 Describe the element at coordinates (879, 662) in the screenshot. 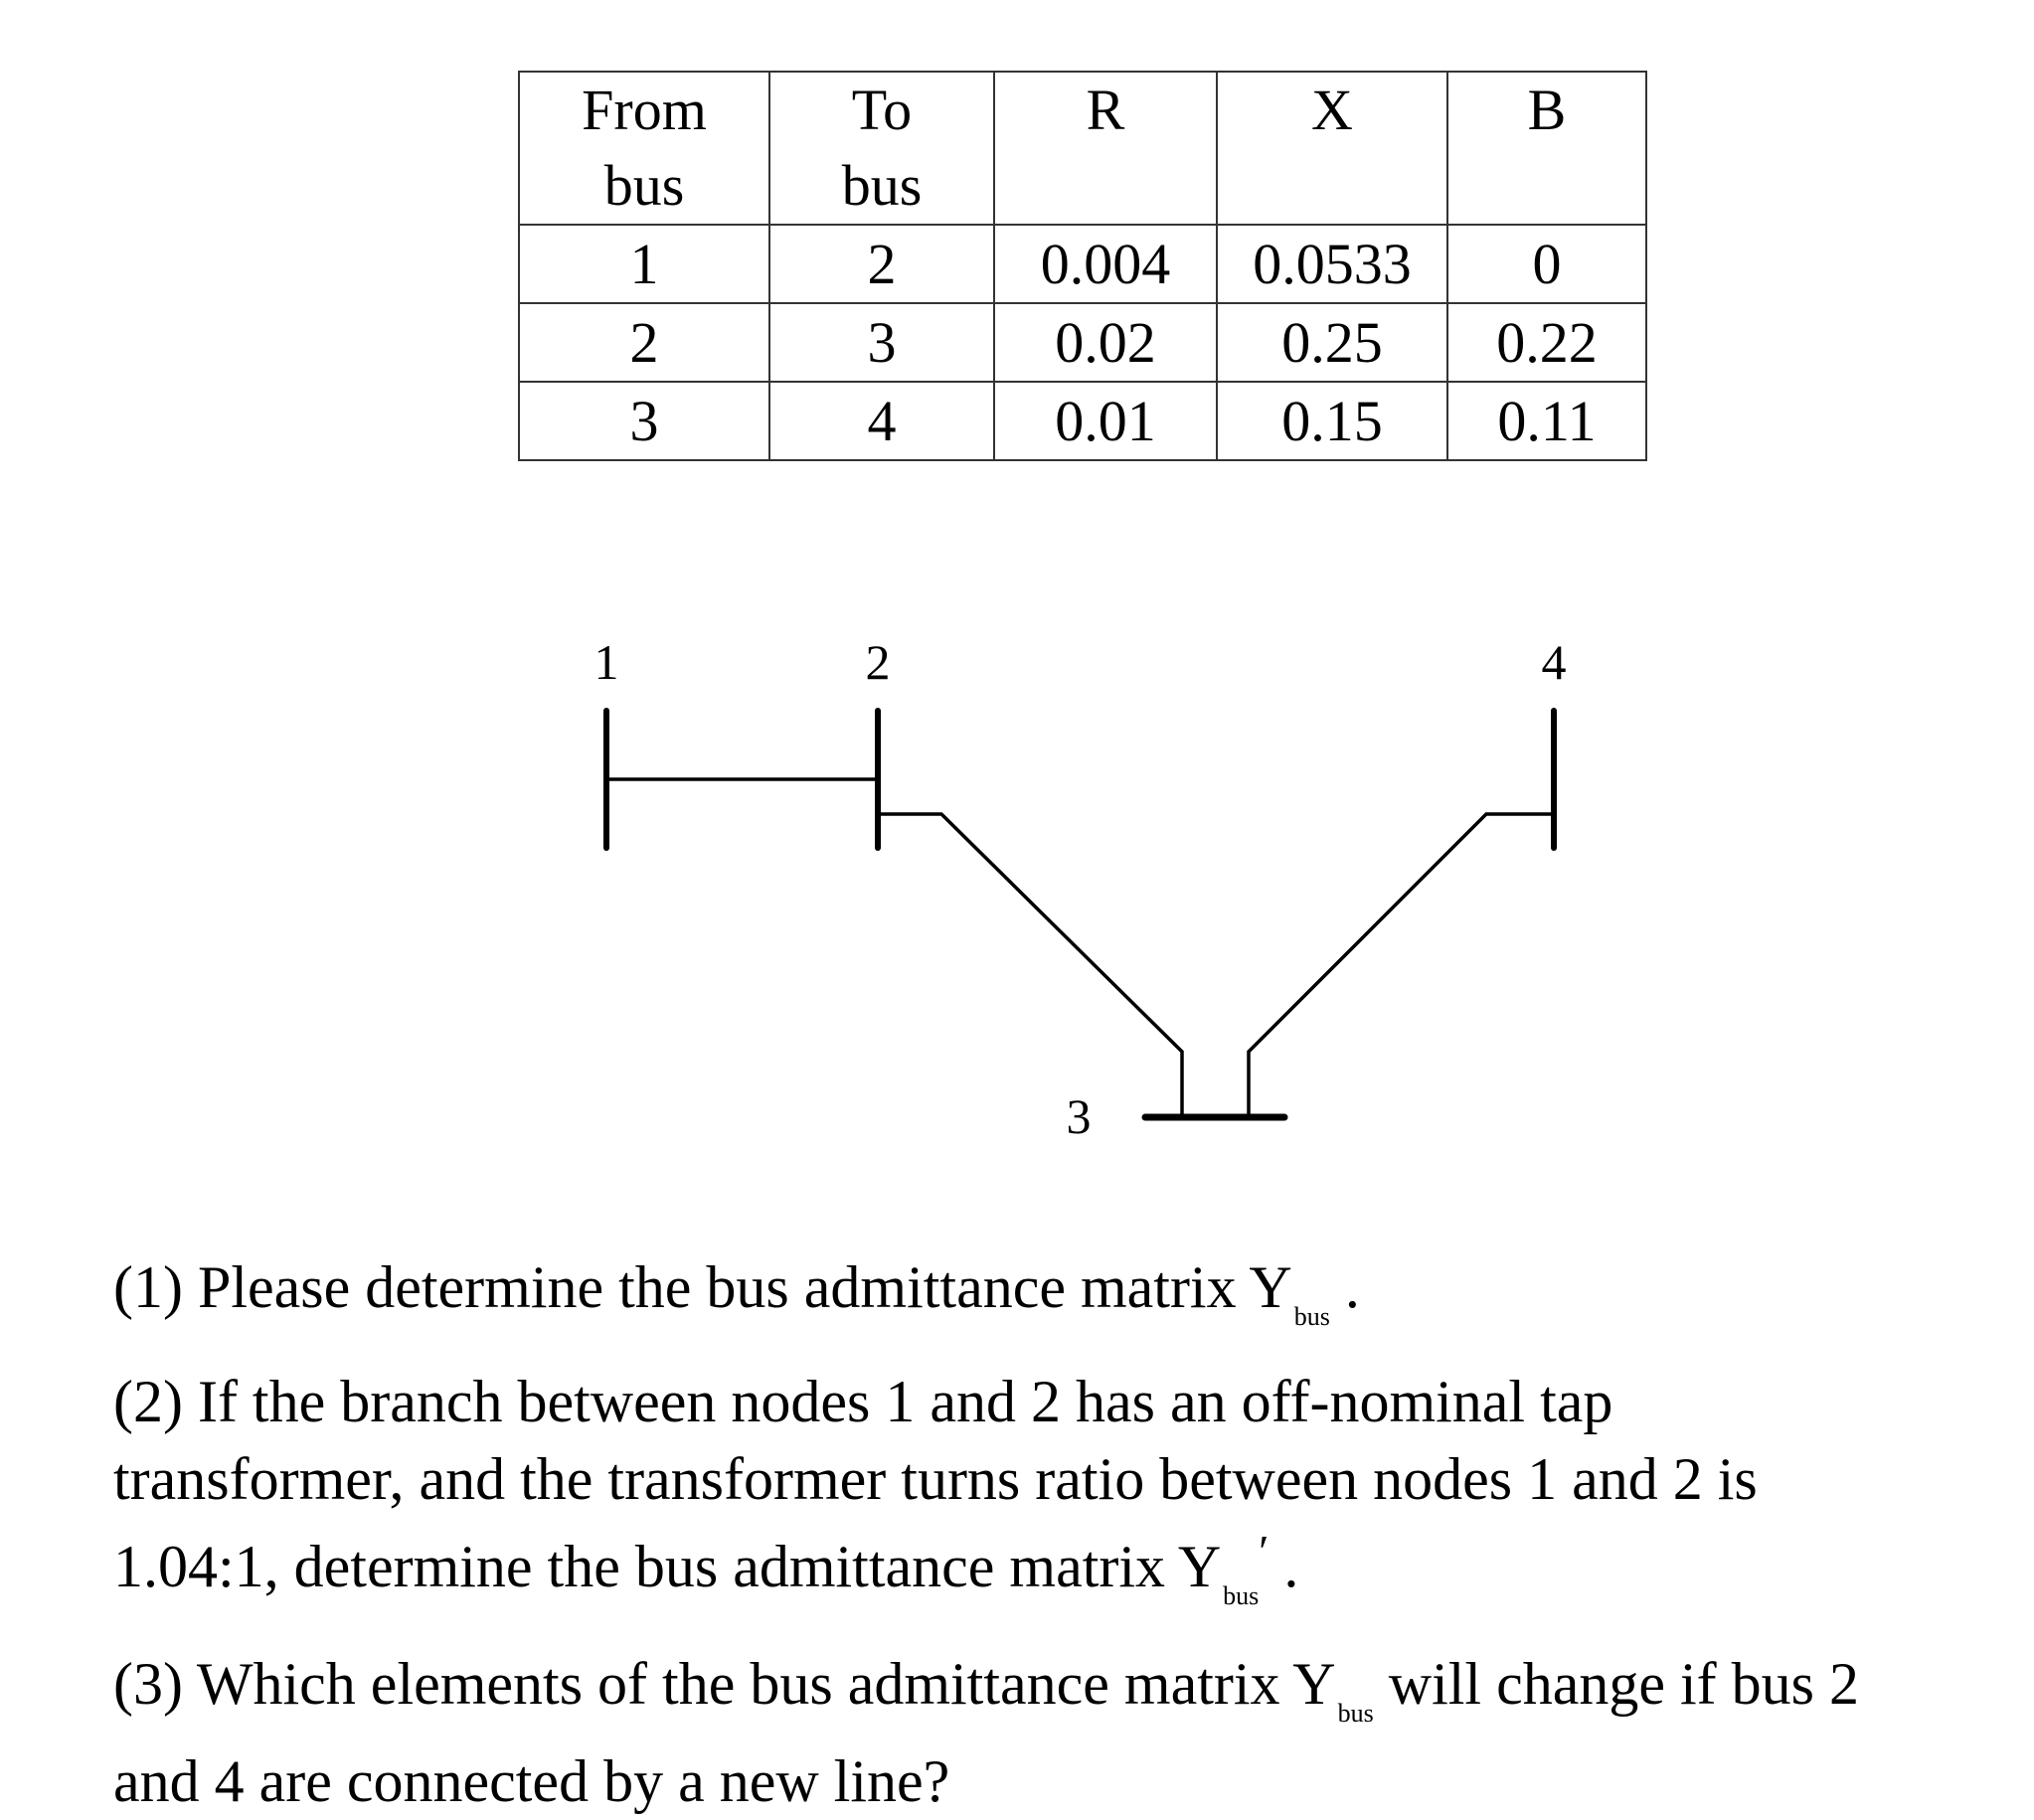

I see `bus-label-2: 2` at that location.